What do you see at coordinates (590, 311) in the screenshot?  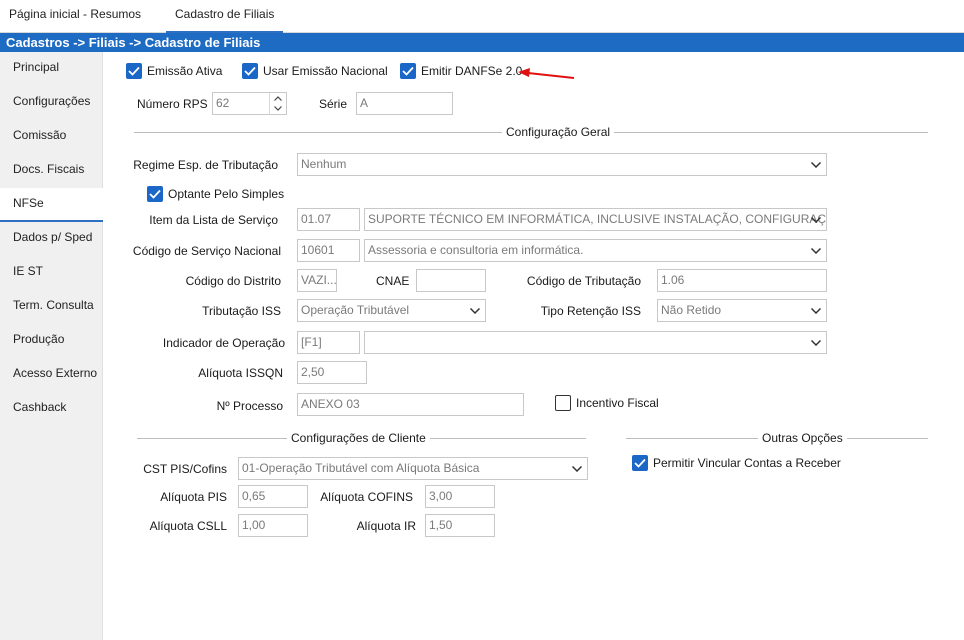 I see `tipo-retencao-iss-label: Tipo Retenção ISS` at bounding box center [590, 311].